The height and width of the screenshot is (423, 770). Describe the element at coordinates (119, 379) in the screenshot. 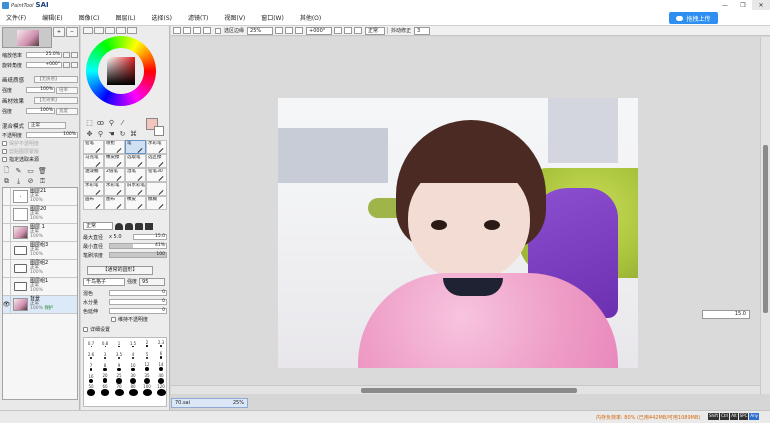

I see `brush-size-preset: 25` at that location.